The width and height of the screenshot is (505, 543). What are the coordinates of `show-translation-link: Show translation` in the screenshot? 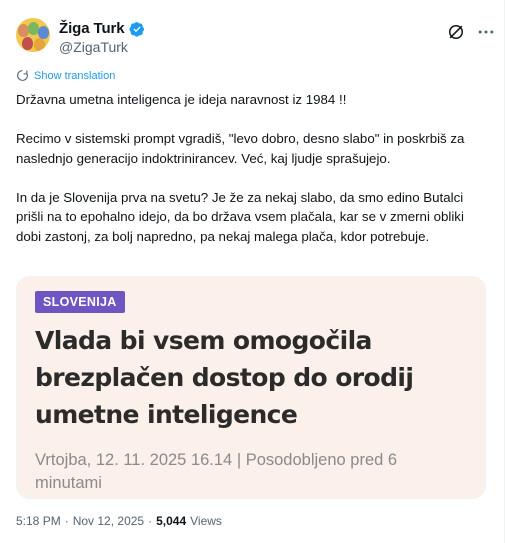 It's located at (65, 75).